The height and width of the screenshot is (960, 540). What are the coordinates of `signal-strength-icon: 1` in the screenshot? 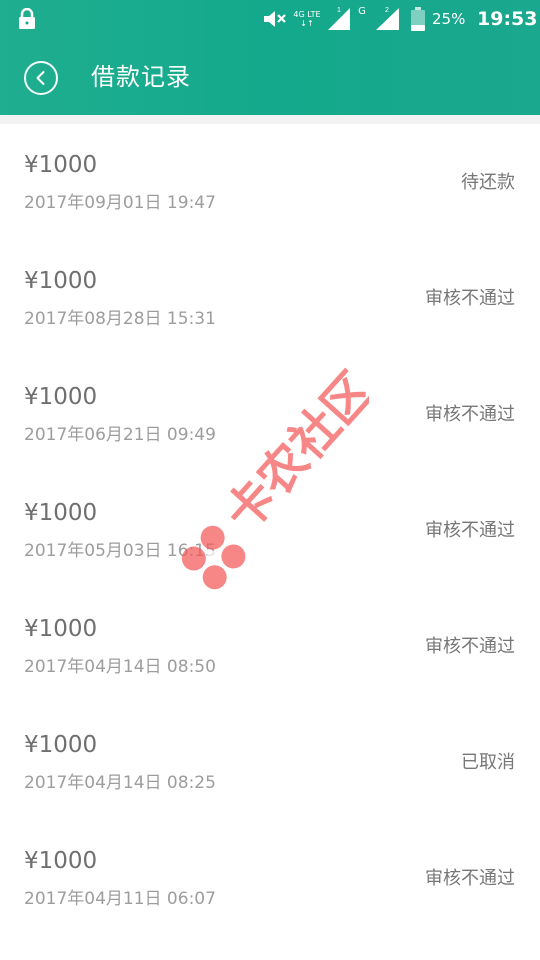 It's located at (339, 19).